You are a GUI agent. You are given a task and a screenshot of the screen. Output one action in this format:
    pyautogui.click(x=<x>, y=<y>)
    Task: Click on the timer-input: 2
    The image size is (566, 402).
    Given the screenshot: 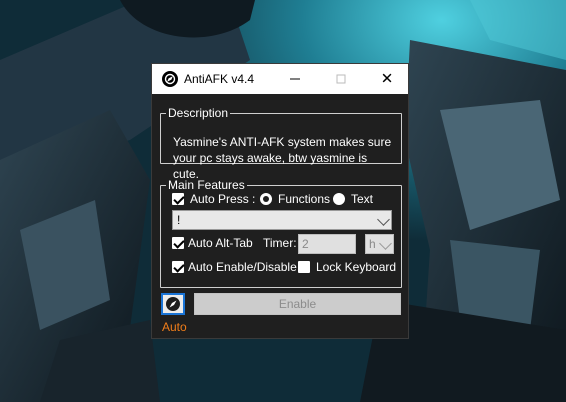 What is the action you would take?
    pyautogui.click(x=327, y=244)
    